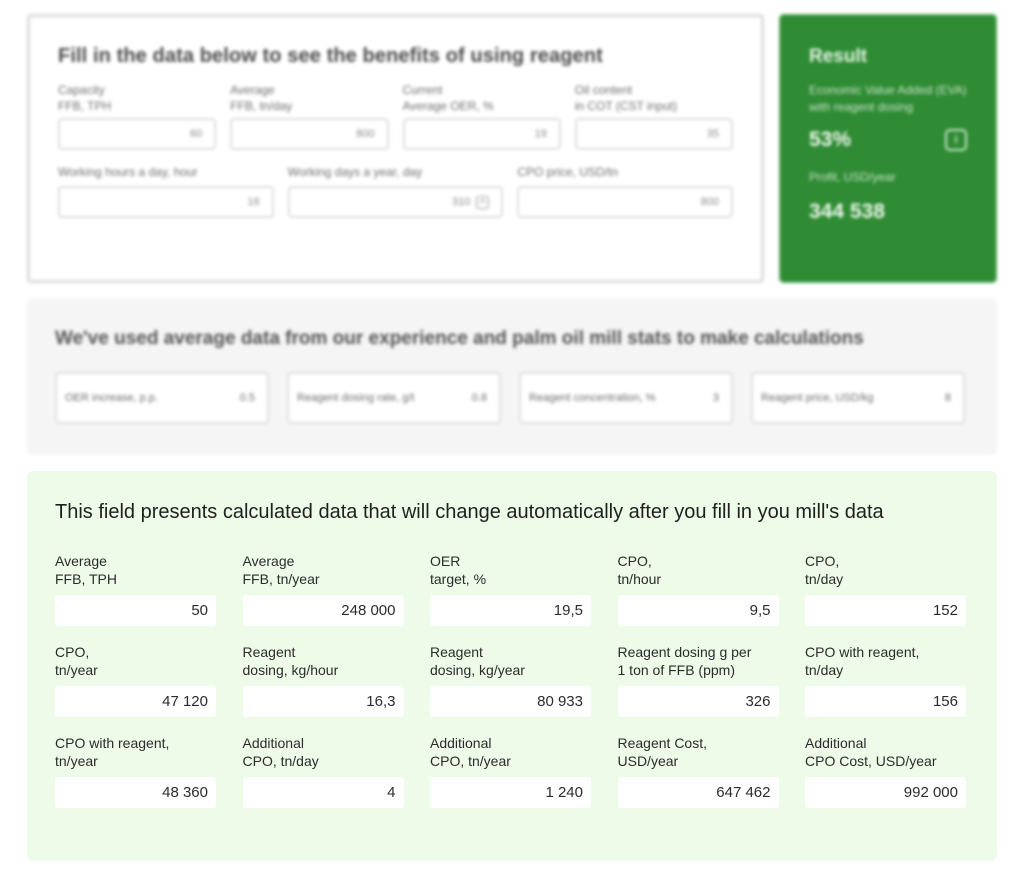 The height and width of the screenshot is (889, 1024). What do you see at coordinates (261, 98) in the screenshot?
I see `average-ffb-day-label: Average FFB, tn/day` at bounding box center [261, 98].